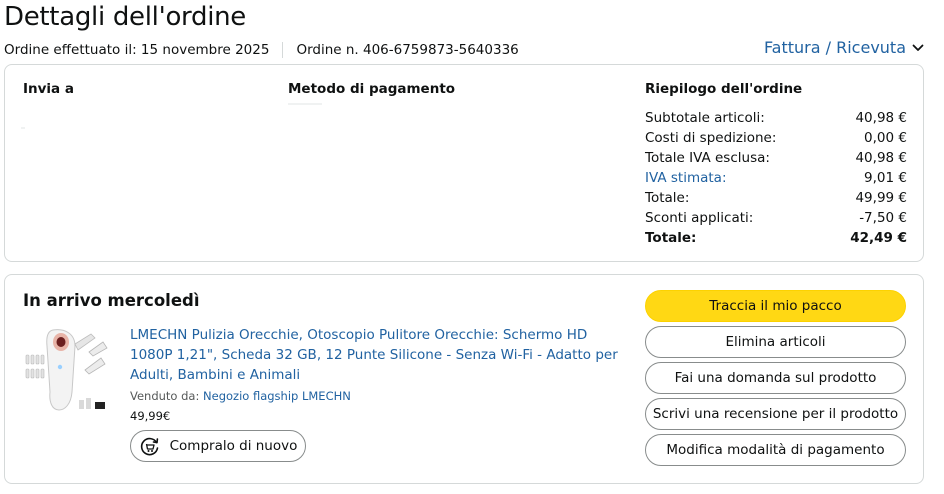  I want to click on summary-value: 0,00 €, so click(885, 138).